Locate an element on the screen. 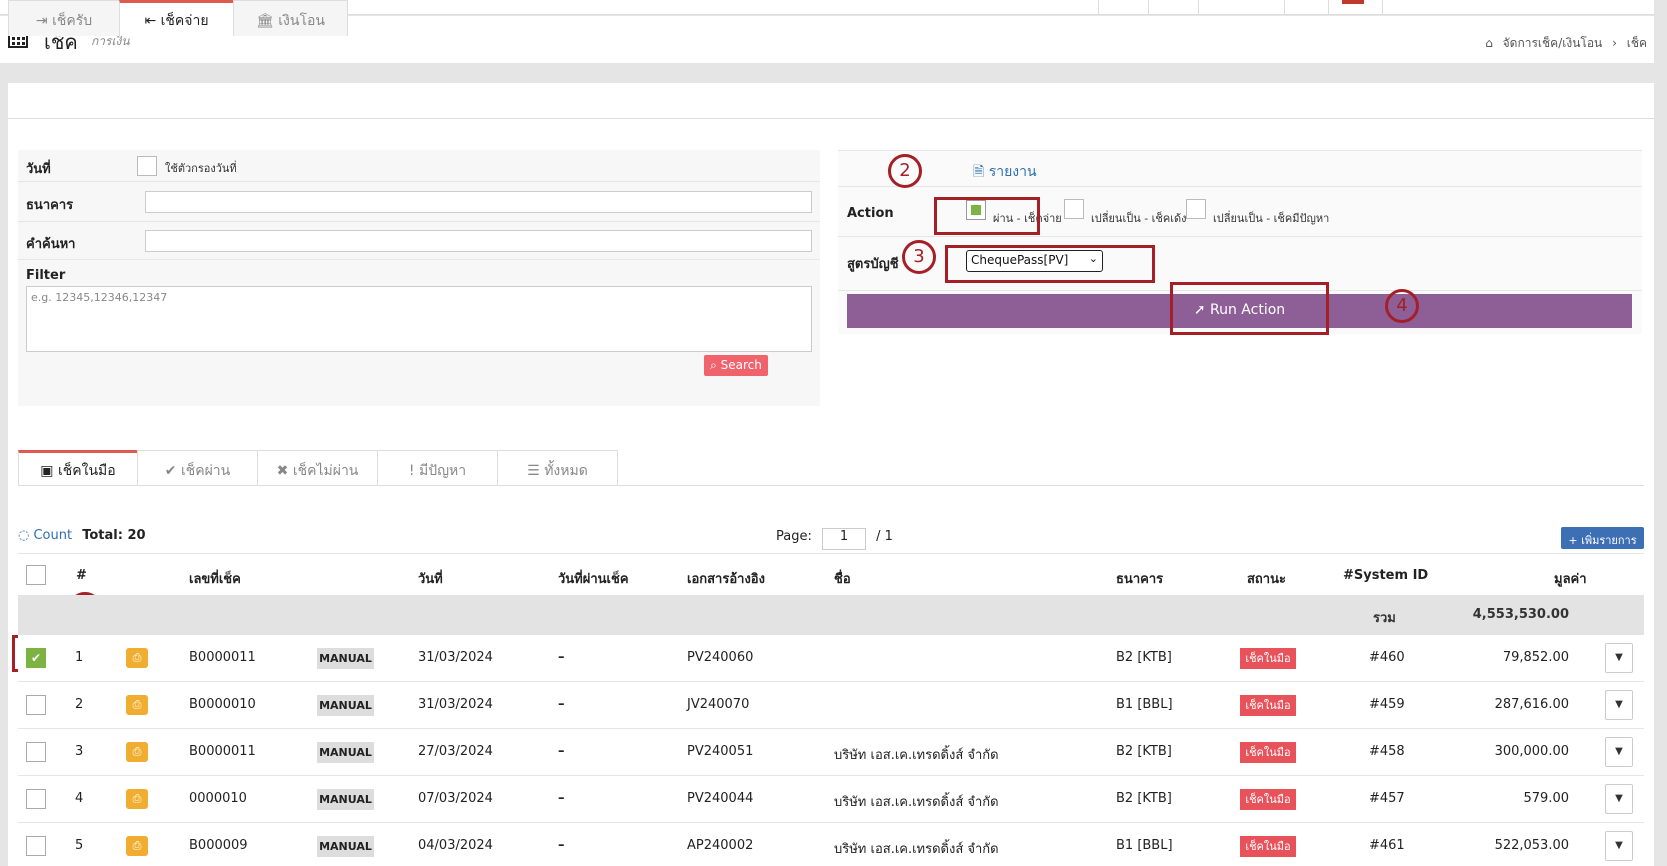 The image size is (1667, 866). breadcrumb-item: จัดการเช็ค/เงินโอน is located at coordinates (1553, 43).